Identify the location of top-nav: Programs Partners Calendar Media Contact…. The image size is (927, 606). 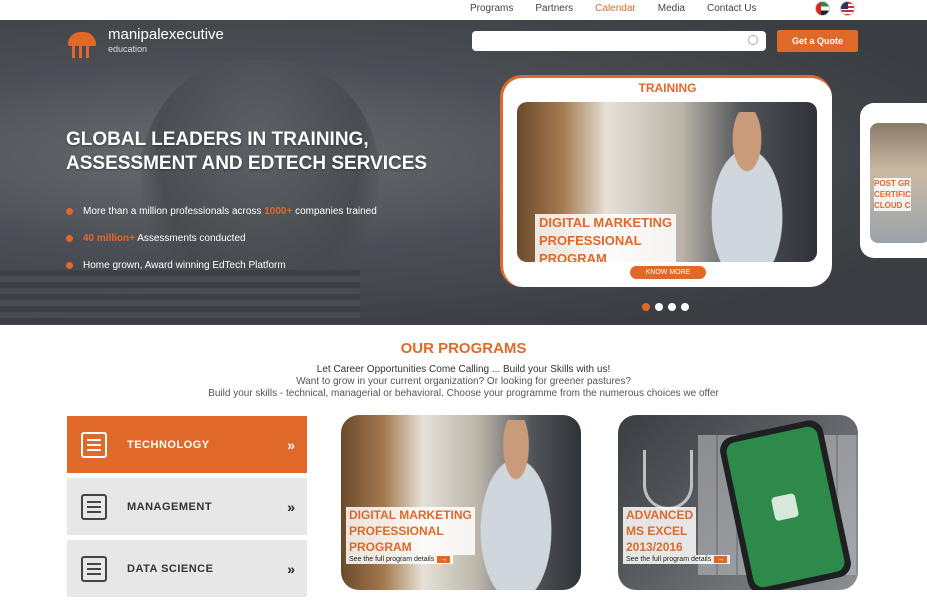
(463, 10).